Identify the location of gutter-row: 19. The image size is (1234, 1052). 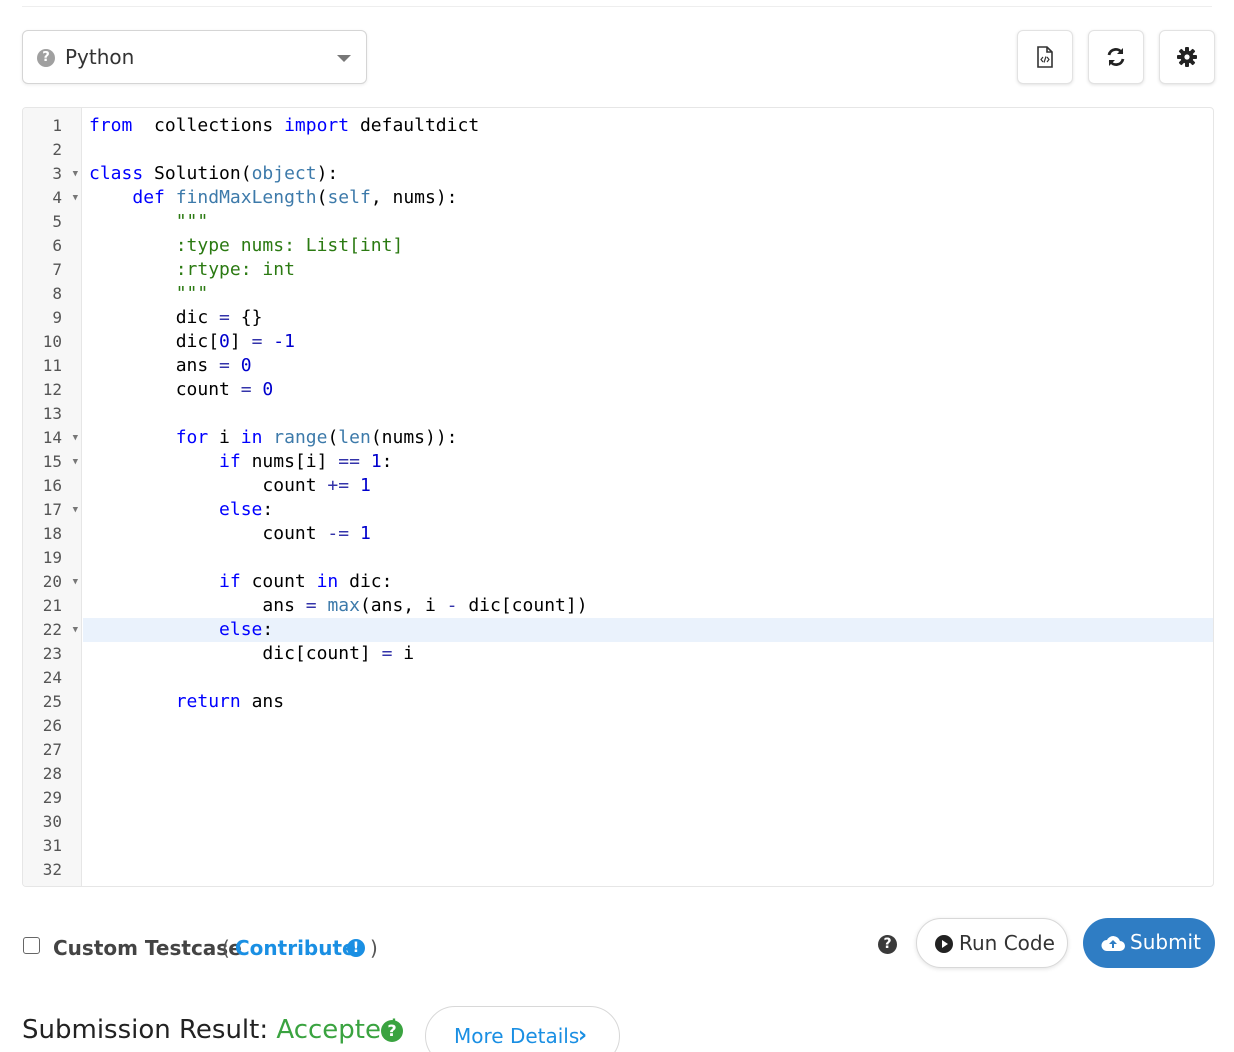
(52, 558).